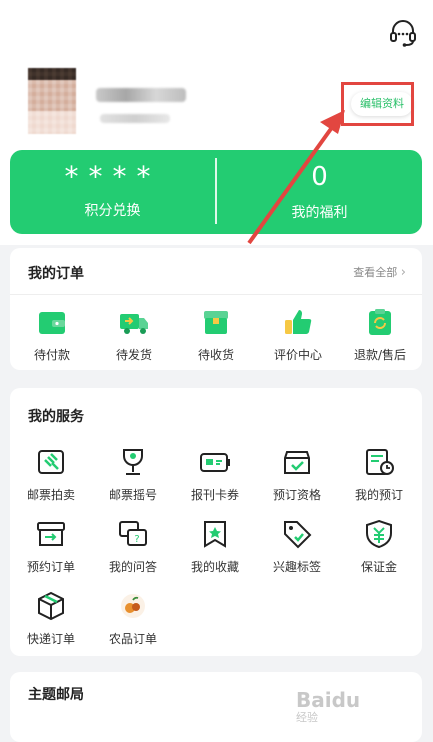  I want to click on service-label: 兴趣标签, so click(296, 567).